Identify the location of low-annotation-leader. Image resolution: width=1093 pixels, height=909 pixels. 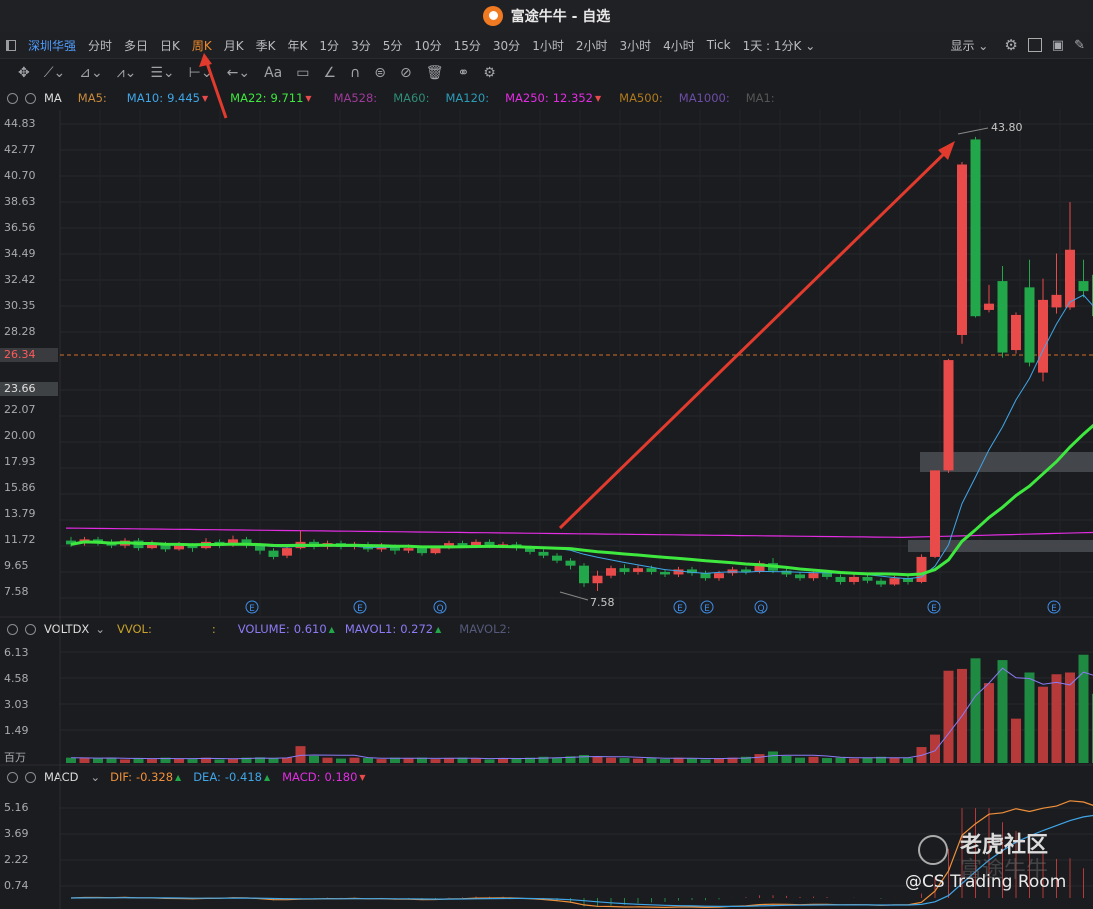
(574, 596).